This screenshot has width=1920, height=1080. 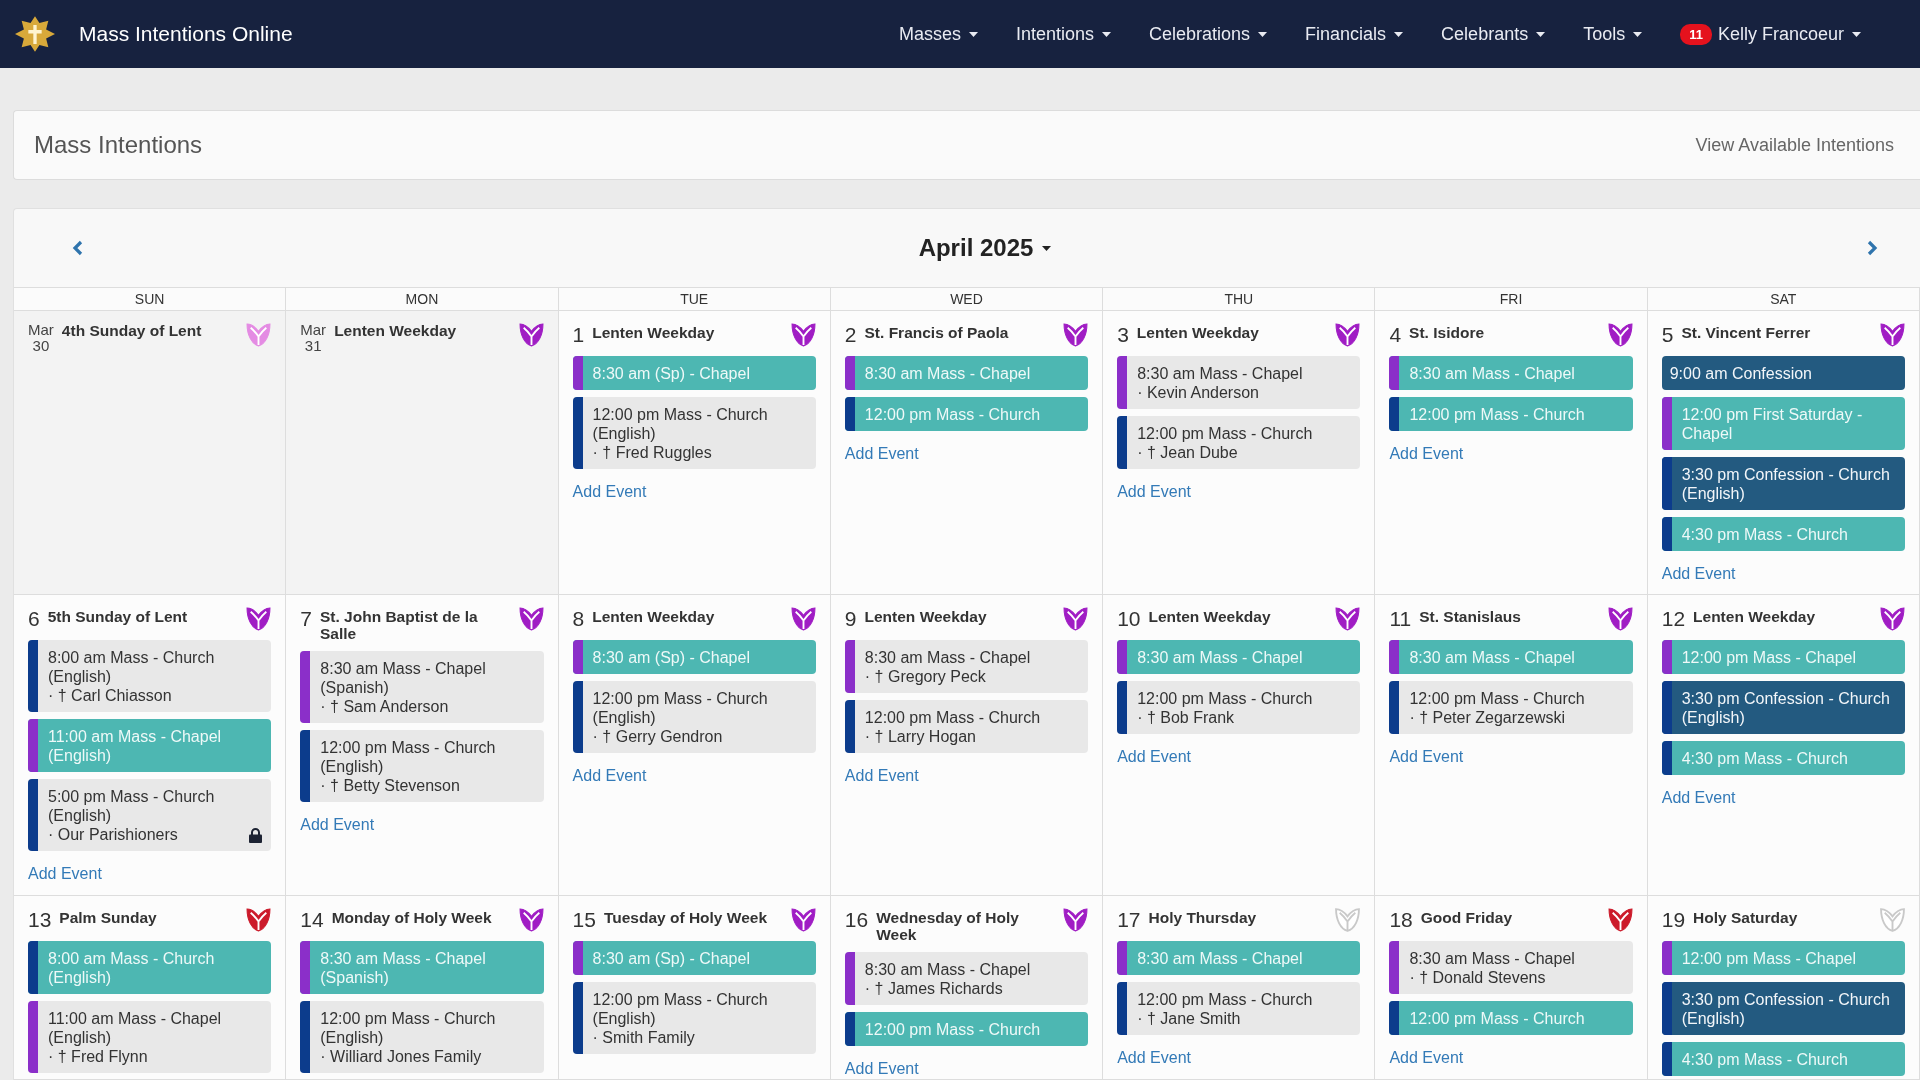 I want to click on intention-text: · † Gerry Gendron, so click(x=658, y=736).